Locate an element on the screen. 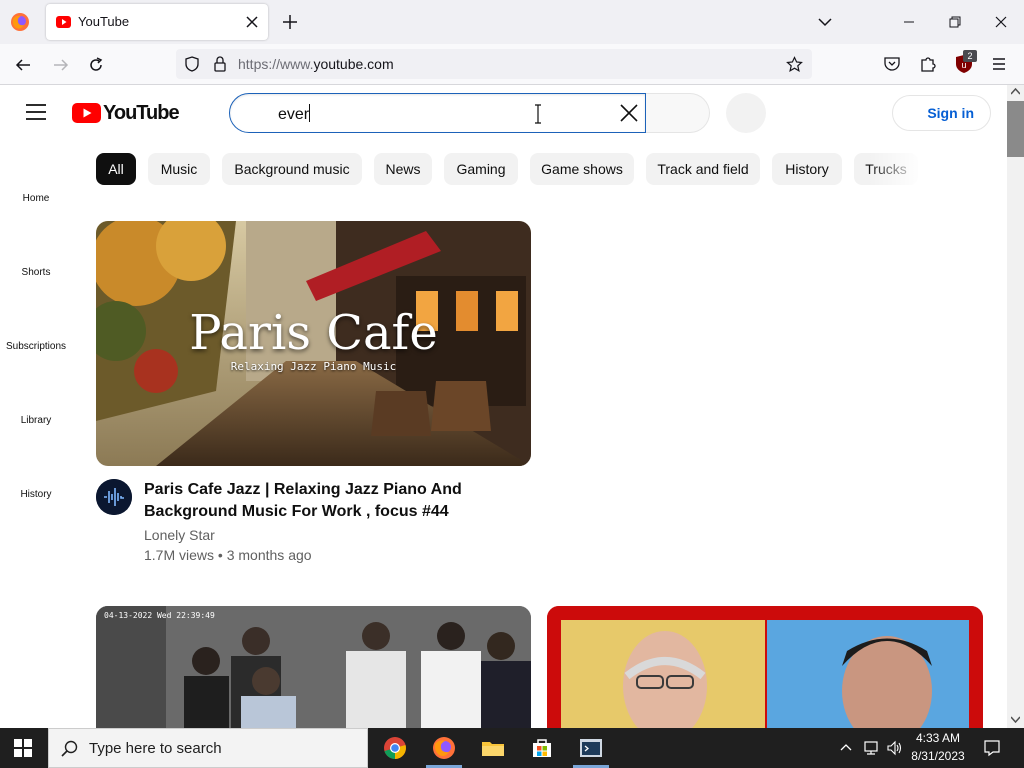 The width and height of the screenshot is (1024, 768). sidebar-item-home: Home is located at coordinates (36, 198).